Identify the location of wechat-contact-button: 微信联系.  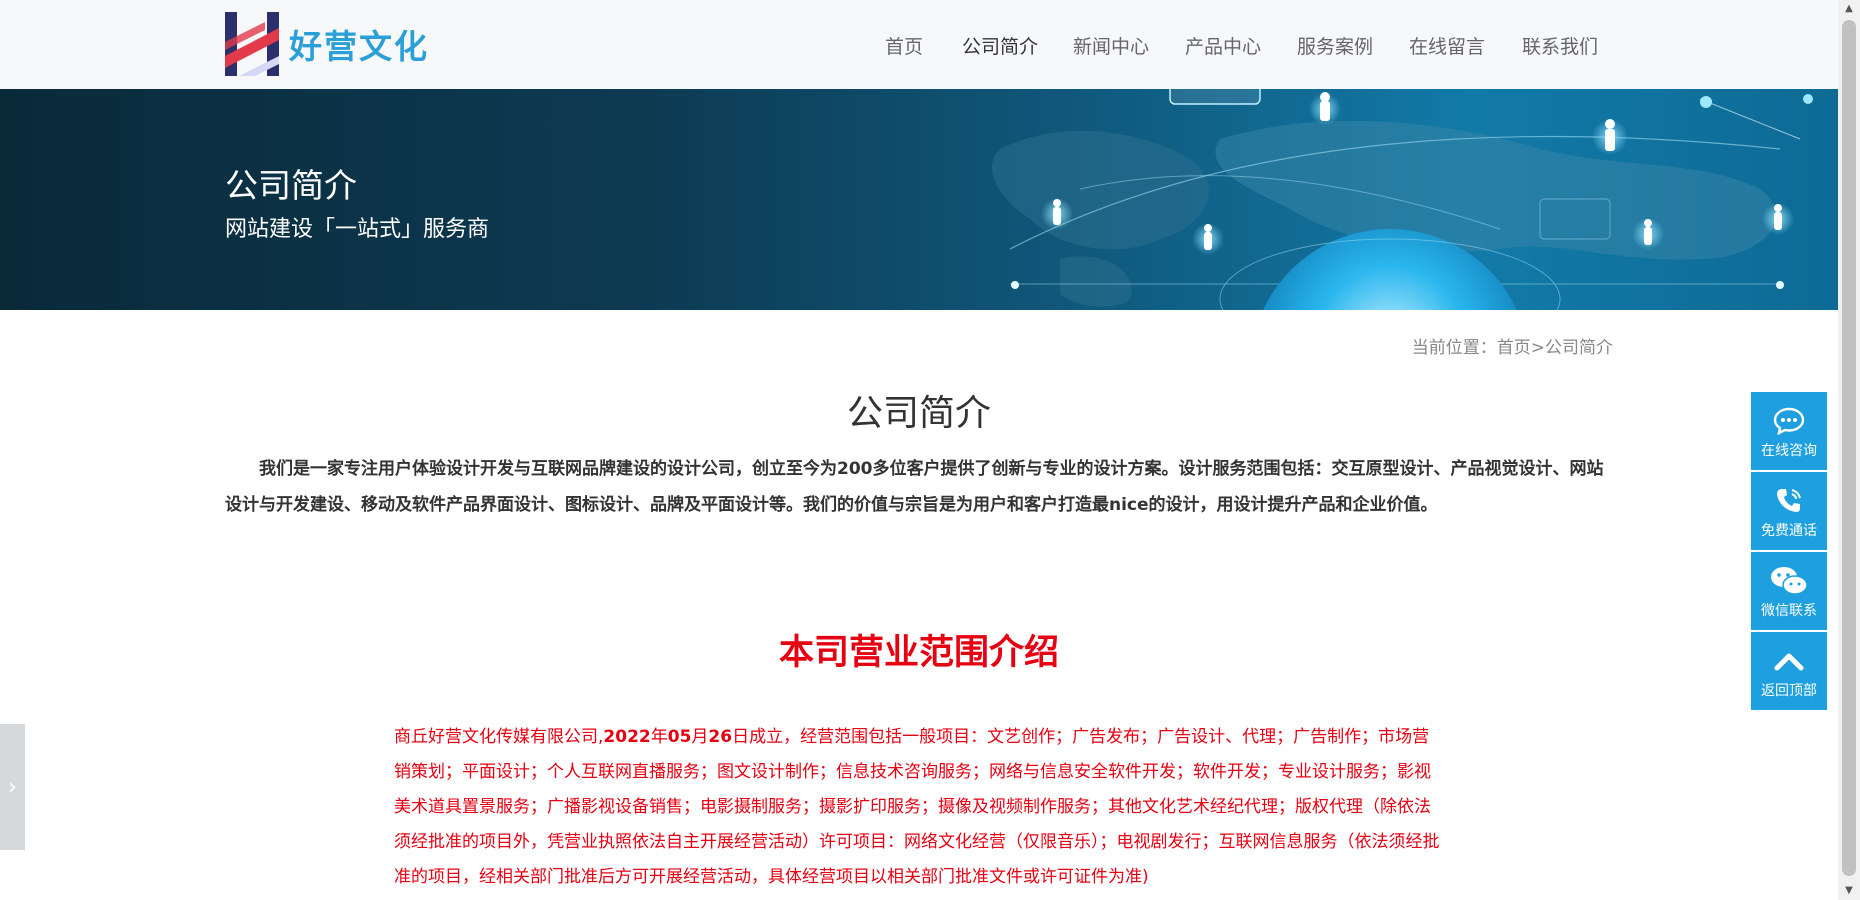
(1789, 591).